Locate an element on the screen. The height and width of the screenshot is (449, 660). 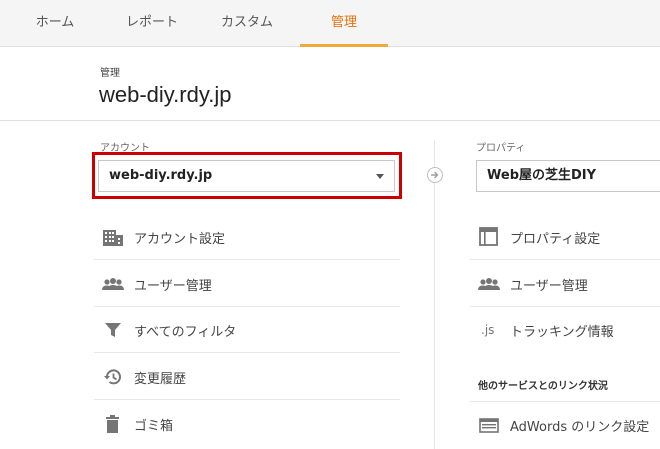
menu-property-settings: プロパティ設定 is located at coordinates (565, 237).